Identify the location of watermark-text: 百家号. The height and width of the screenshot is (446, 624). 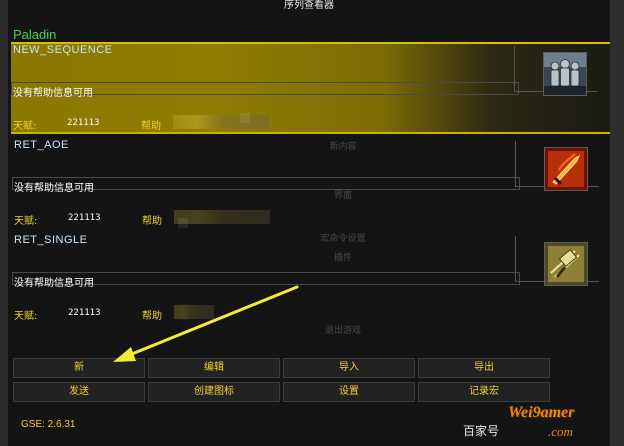
(481, 431).